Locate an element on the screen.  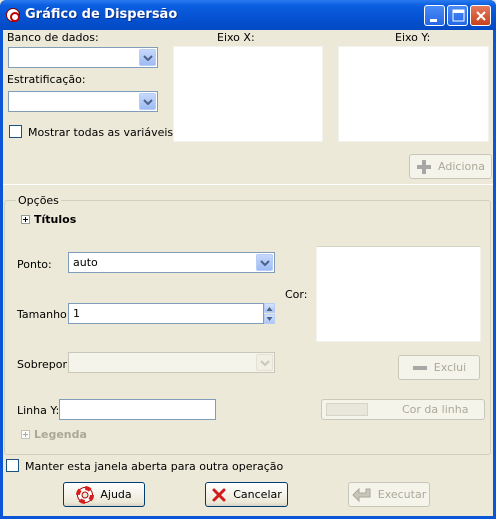
color-label: Cor: is located at coordinates (296, 294).